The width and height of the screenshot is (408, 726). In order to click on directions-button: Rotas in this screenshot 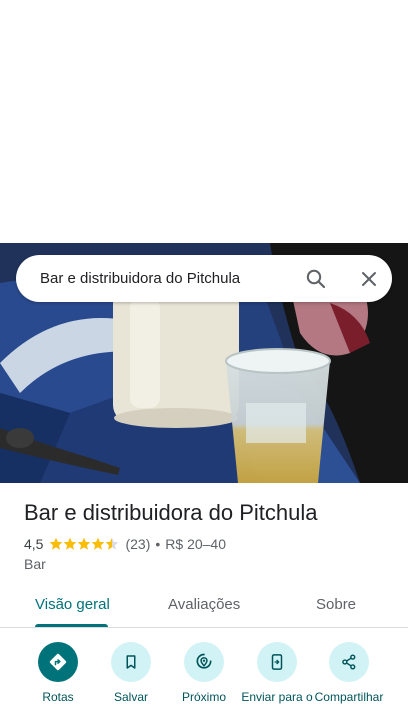, I will do `click(58, 673)`.